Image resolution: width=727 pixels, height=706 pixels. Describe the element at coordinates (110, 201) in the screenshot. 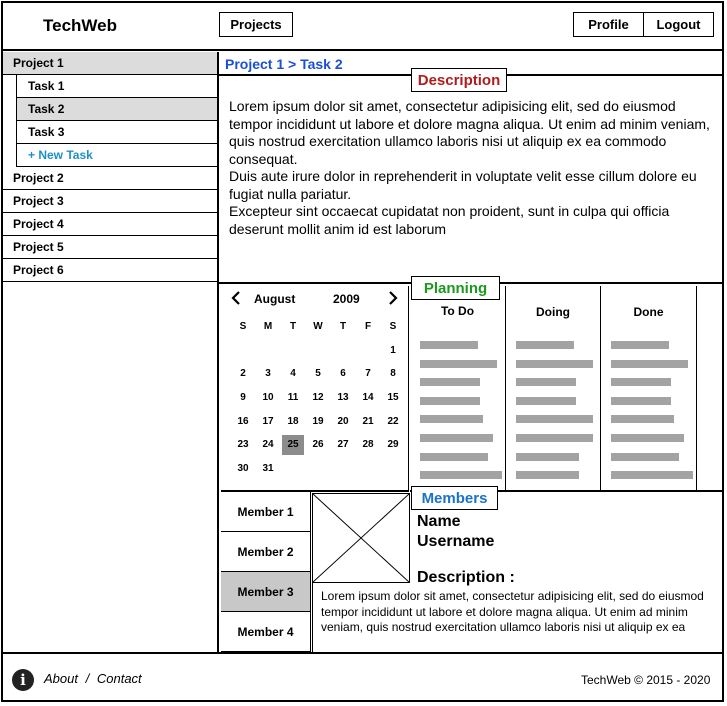

I see `sidebar-item-project-3: Project 3` at that location.